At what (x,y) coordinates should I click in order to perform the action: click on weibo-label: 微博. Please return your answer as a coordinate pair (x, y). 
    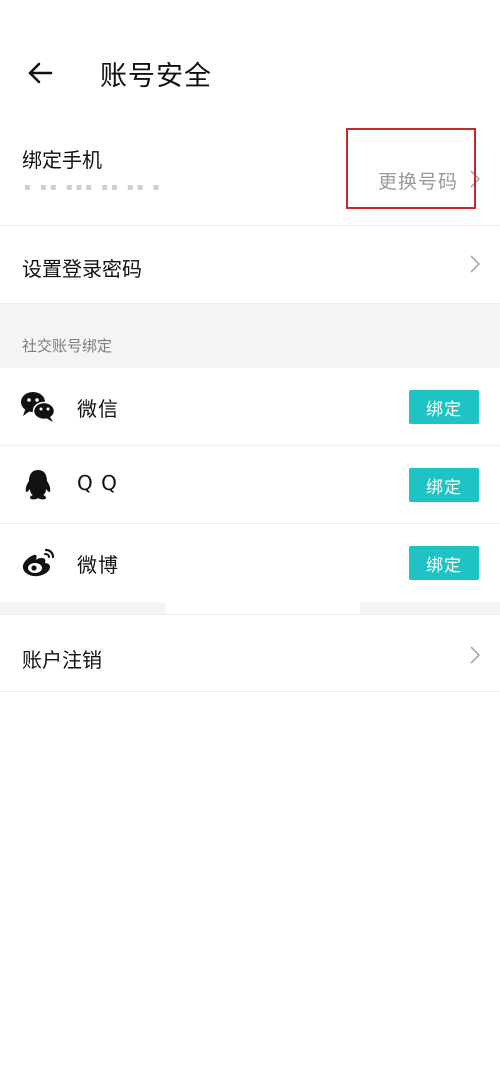
    Looking at the image, I should click on (98, 565).